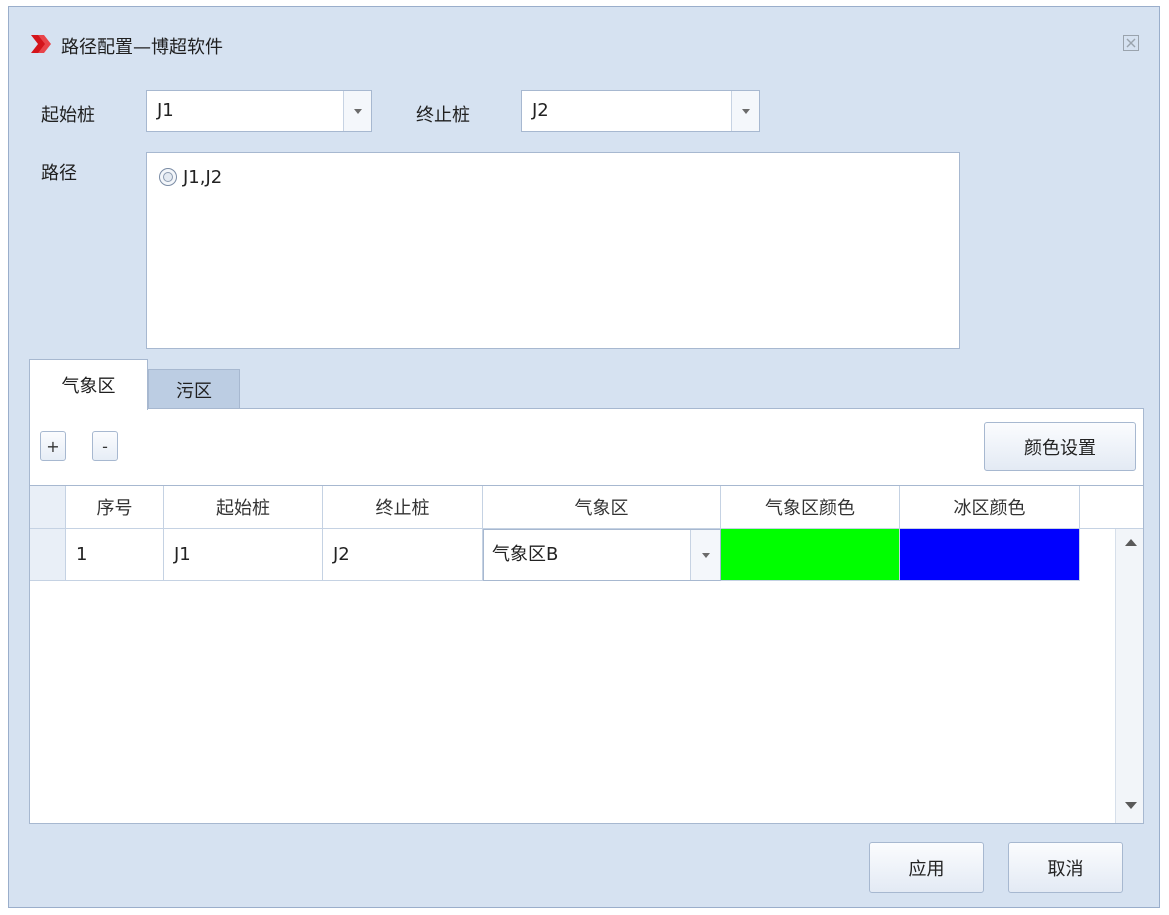 Image resolution: width=1169 pixels, height=915 pixels. I want to click on end-pile-value: J2, so click(540, 110).